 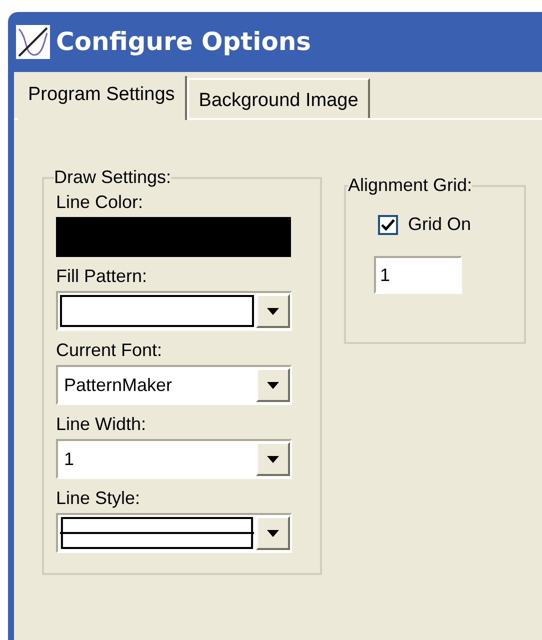 What do you see at coordinates (174, 459) in the screenshot?
I see `combo-box: 1` at bounding box center [174, 459].